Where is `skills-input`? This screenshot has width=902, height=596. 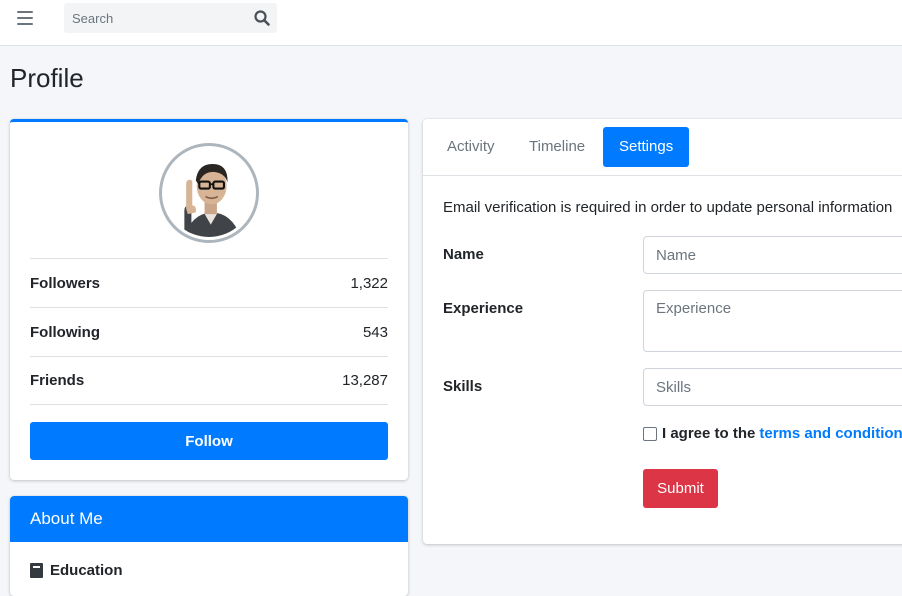 skills-input is located at coordinates (772, 387).